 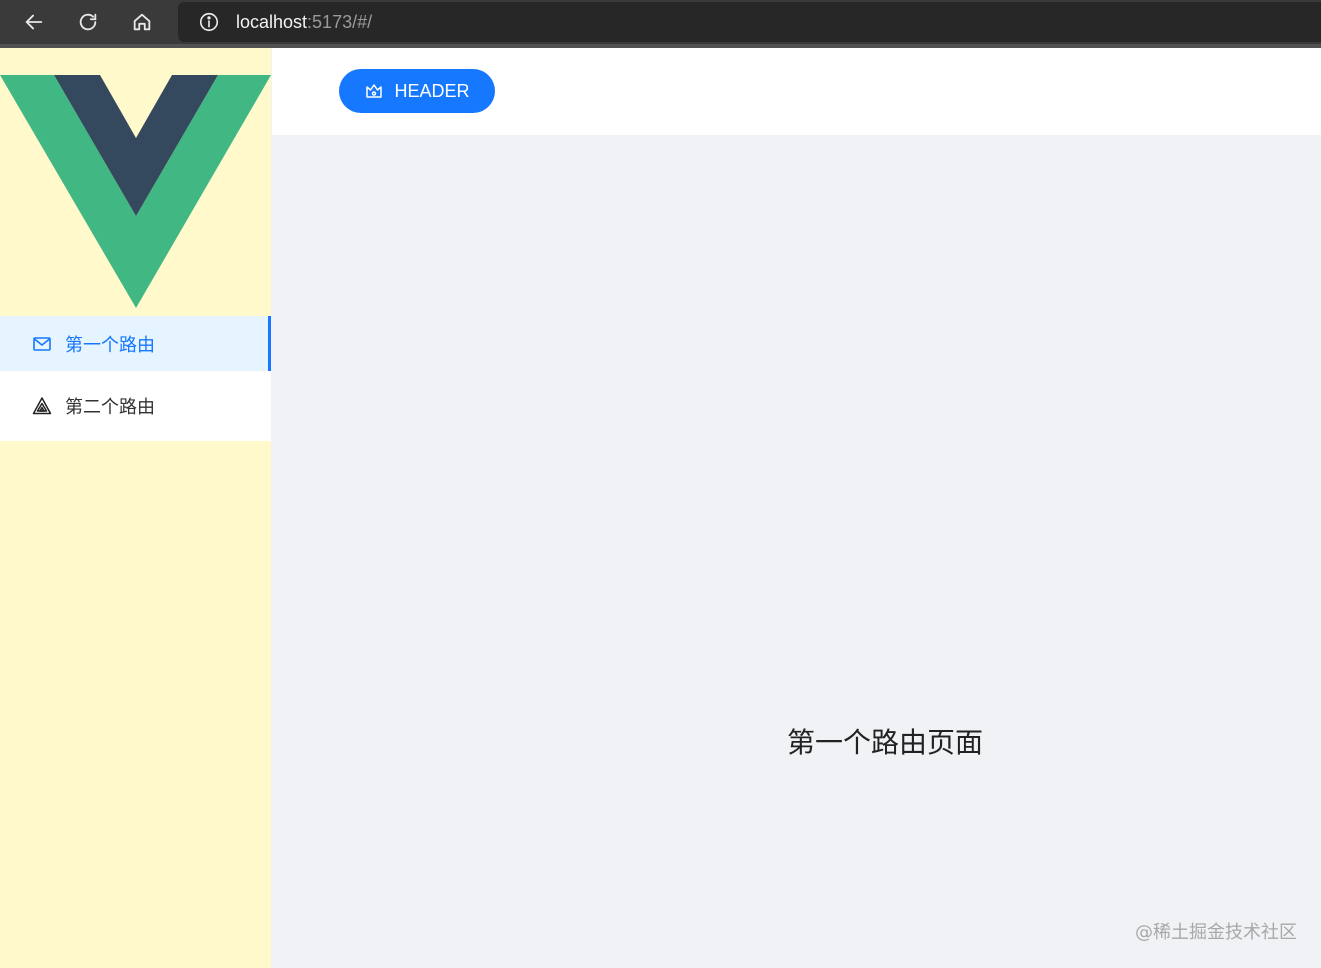 What do you see at coordinates (374, 91) in the screenshot?
I see `crown-icon` at bounding box center [374, 91].